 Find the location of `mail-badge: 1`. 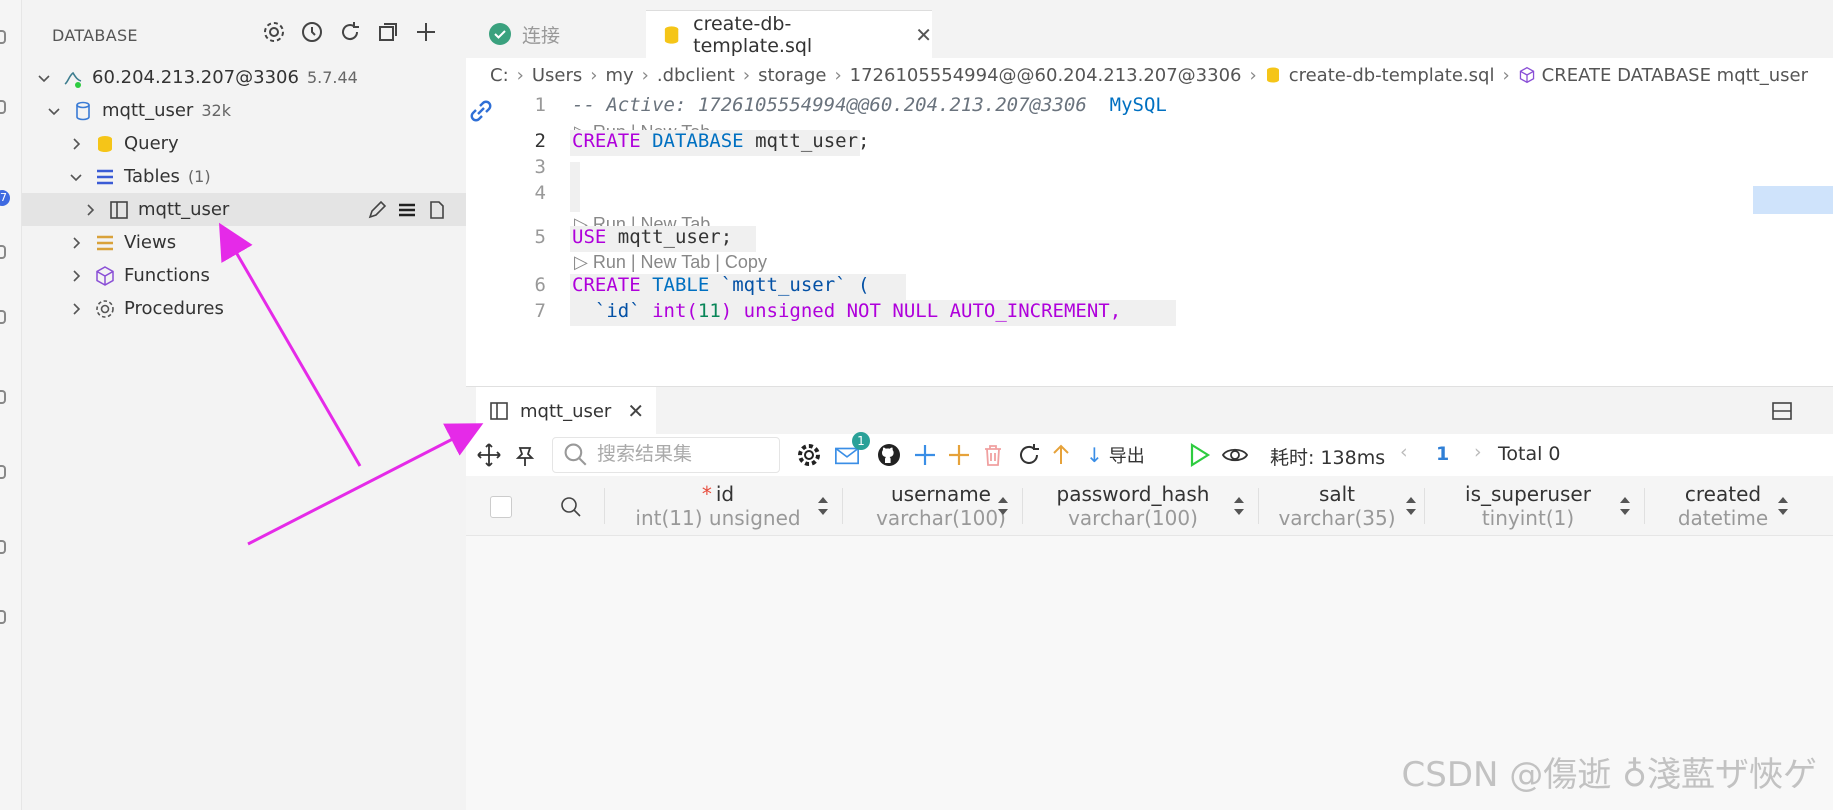

mail-badge: 1 is located at coordinates (861, 441).